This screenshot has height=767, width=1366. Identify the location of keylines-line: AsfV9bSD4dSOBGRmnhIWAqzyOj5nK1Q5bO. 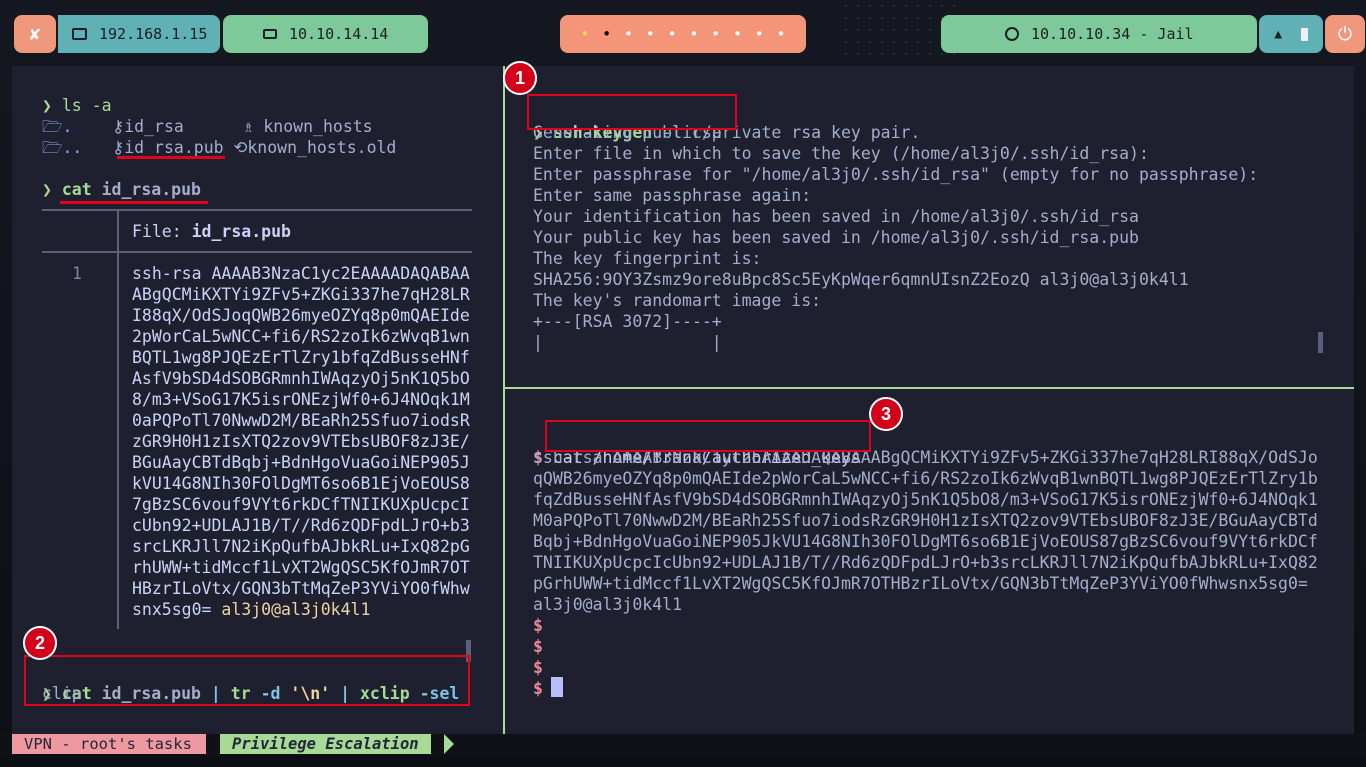
(301, 378).